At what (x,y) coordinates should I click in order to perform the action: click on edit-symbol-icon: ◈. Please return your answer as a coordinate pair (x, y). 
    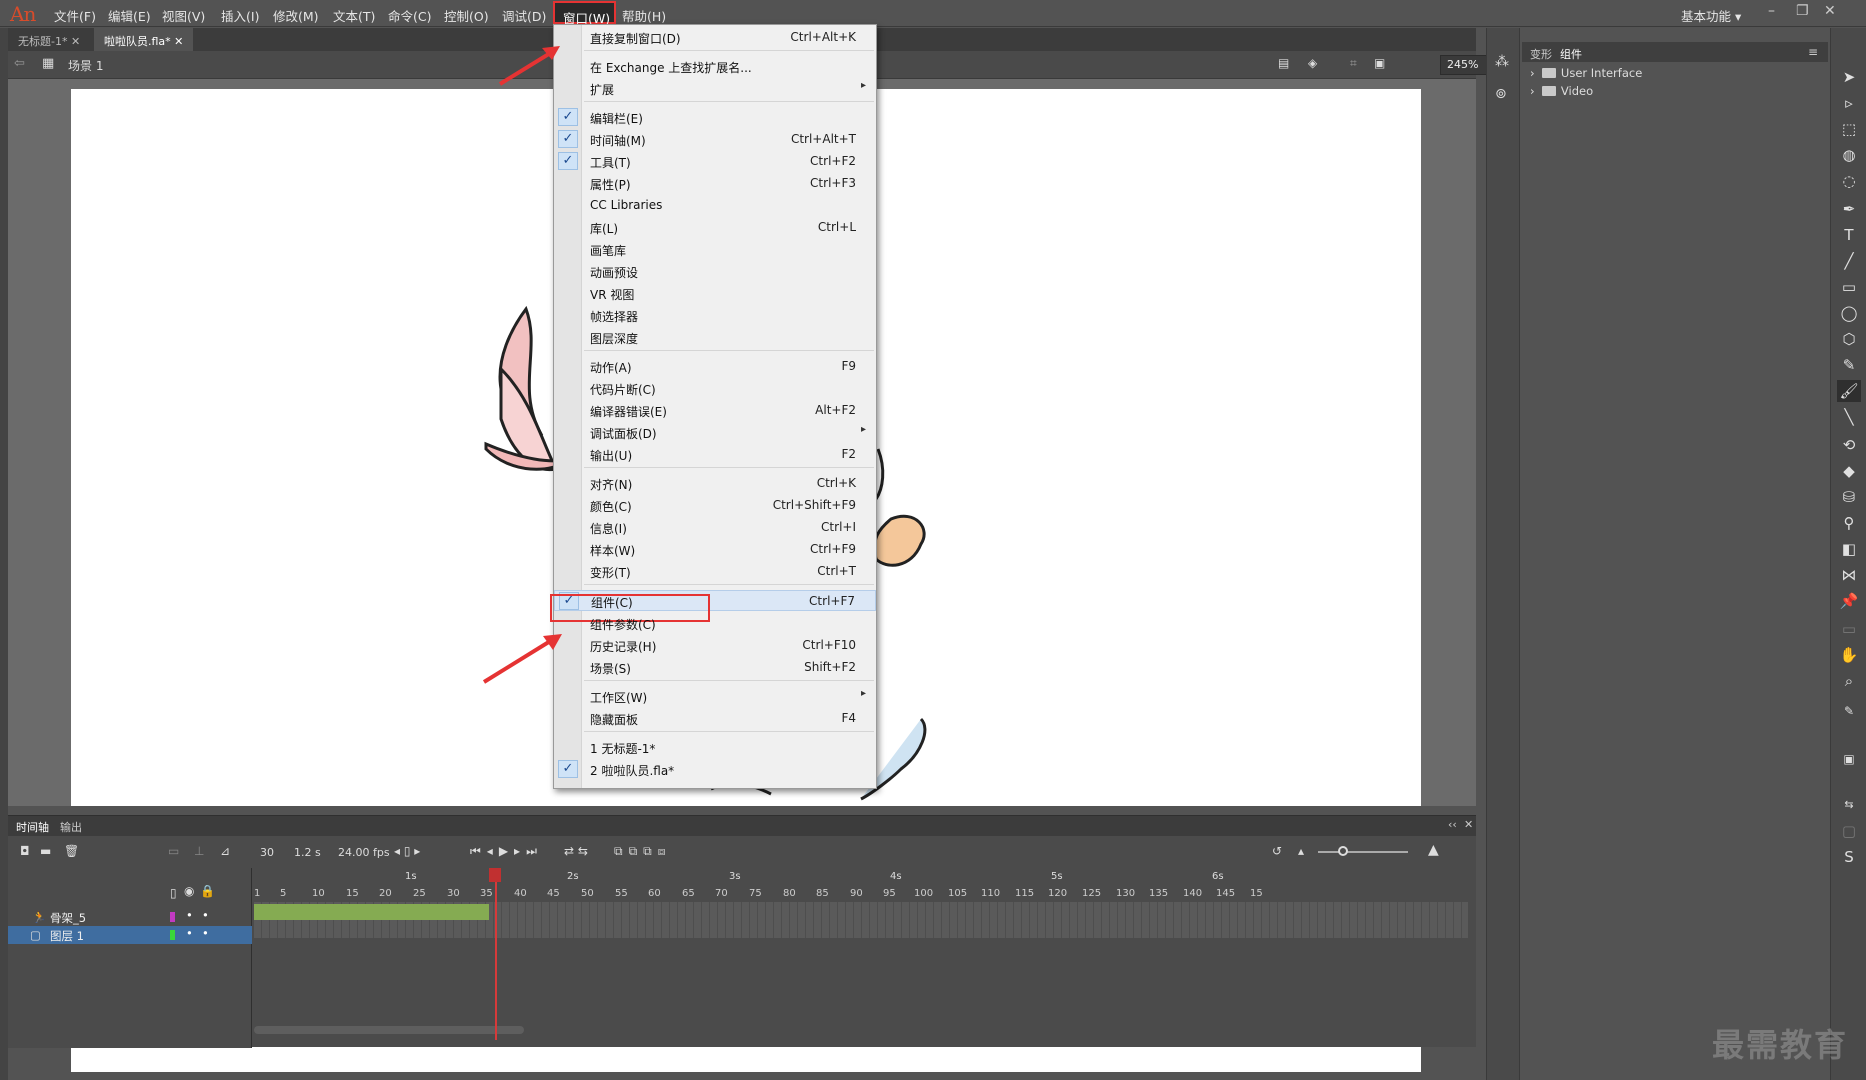
    Looking at the image, I should click on (1312, 63).